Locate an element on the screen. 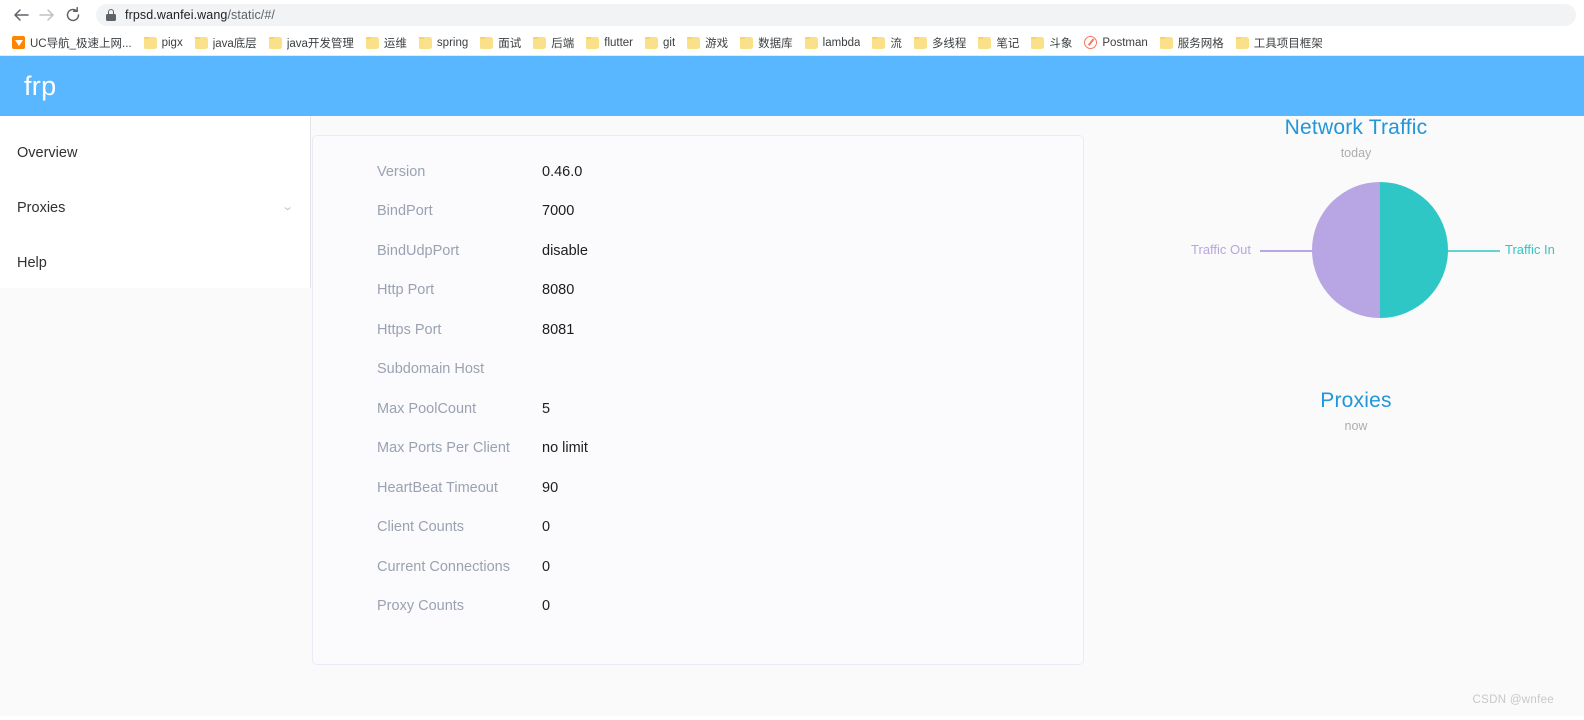 The image size is (1584, 720). info-value: 0 is located at coordinates (546, 527).